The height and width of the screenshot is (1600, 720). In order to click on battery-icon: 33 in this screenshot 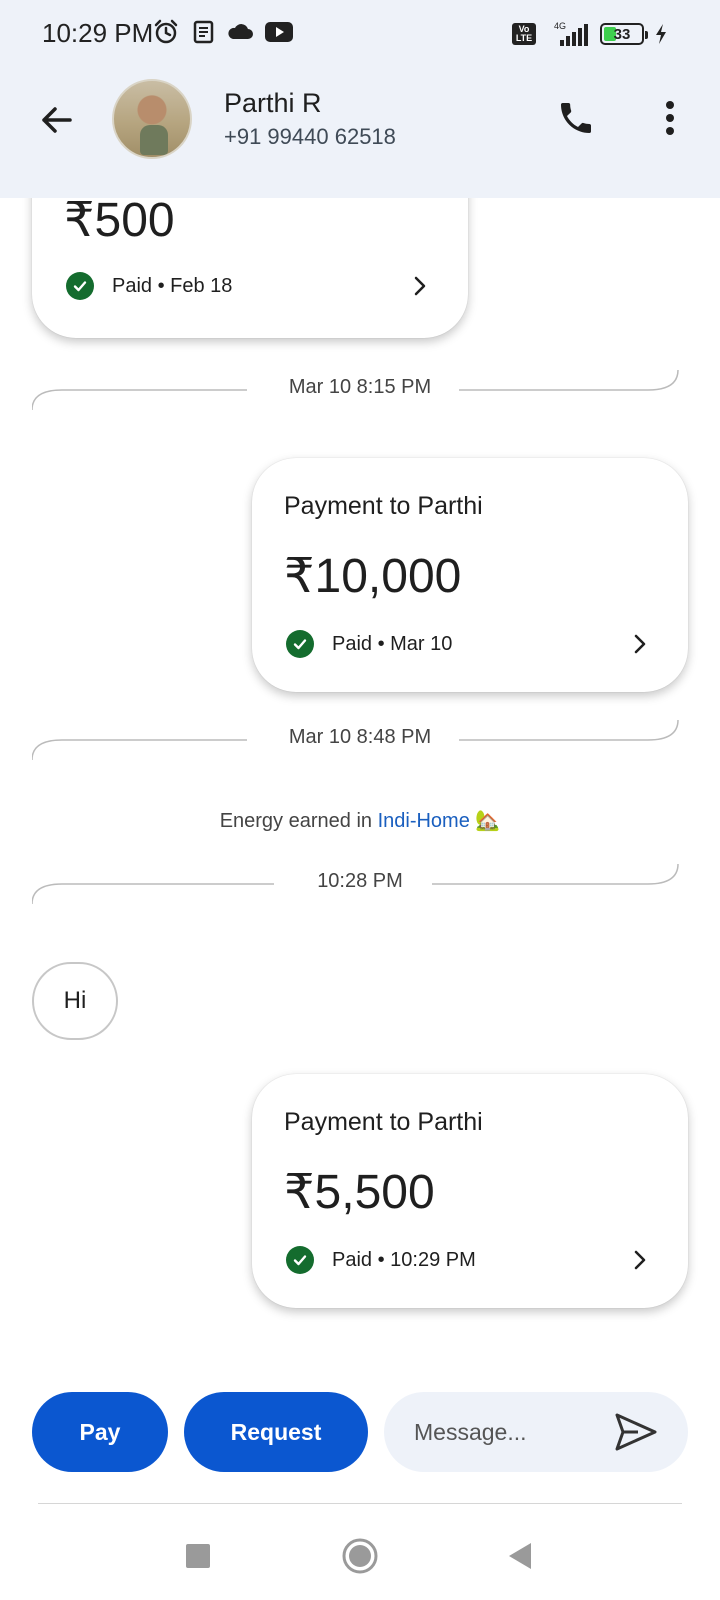, I will do `click(624, 34)`.